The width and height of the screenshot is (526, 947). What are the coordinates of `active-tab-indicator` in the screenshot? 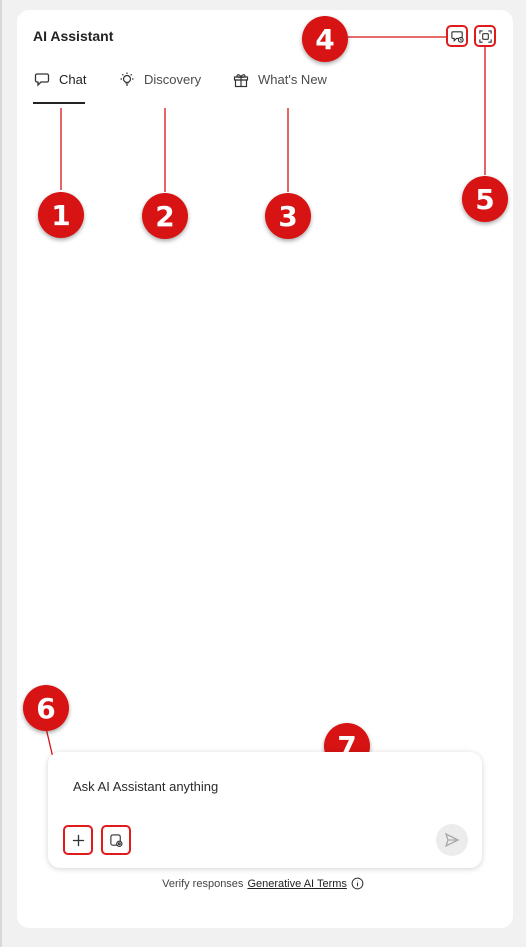 It's located at (59, 103).